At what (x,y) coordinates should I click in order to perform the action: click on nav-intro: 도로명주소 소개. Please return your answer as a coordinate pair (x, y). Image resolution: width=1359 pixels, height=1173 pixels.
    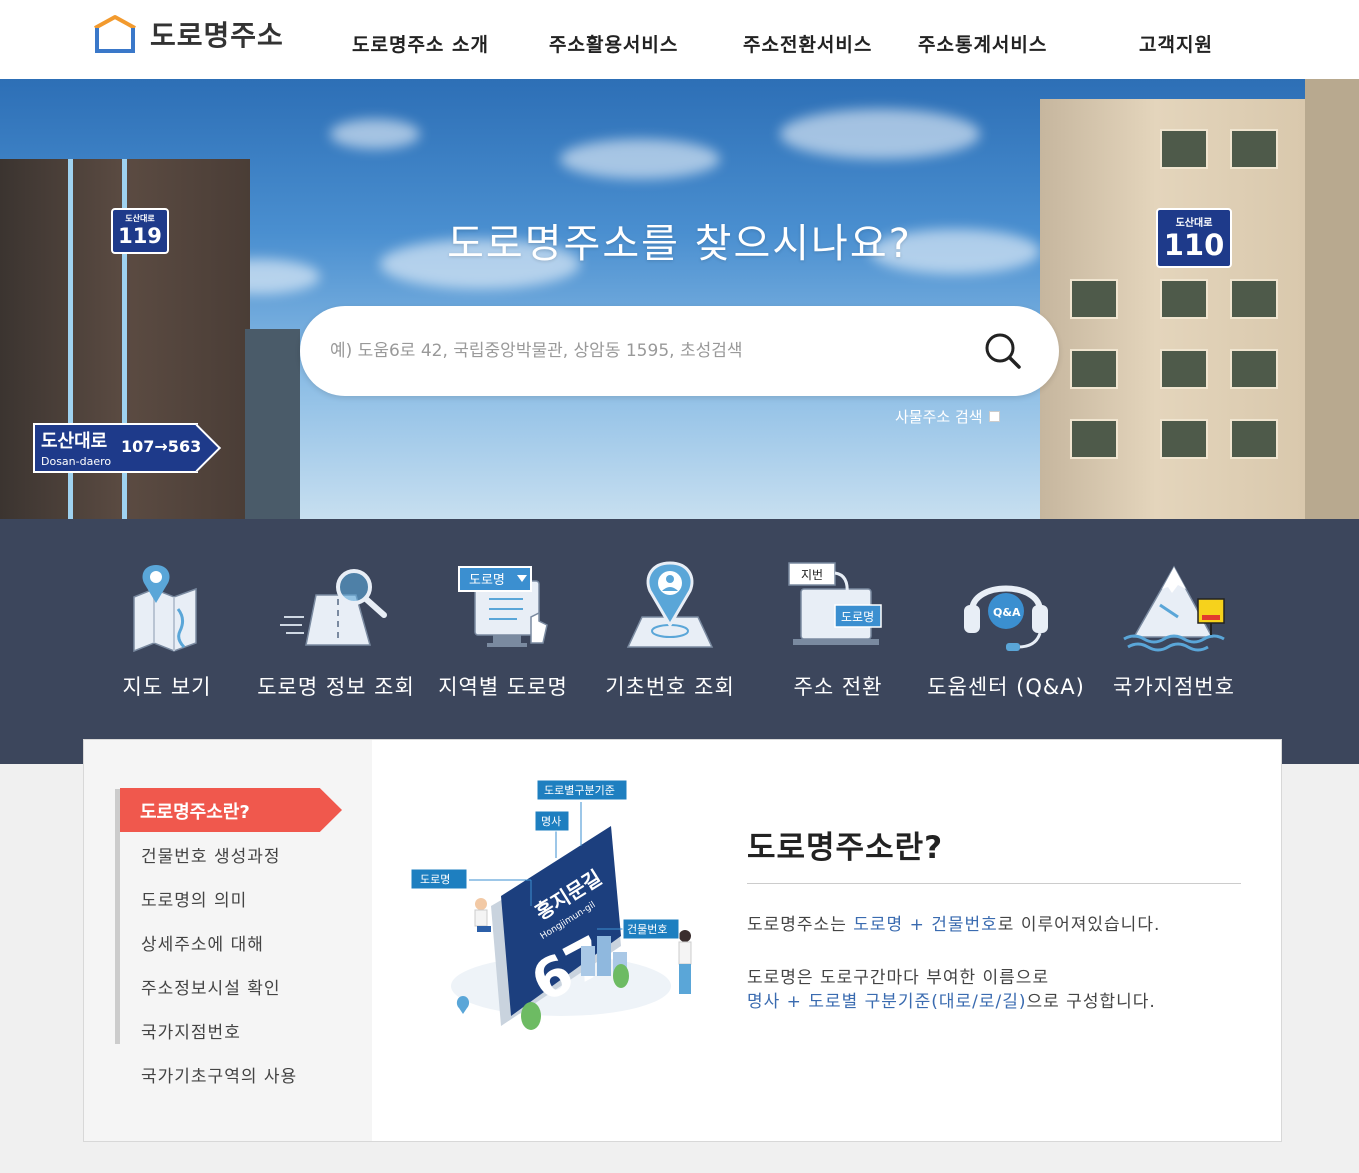
    Looking at the image, I should click on (420, 43).